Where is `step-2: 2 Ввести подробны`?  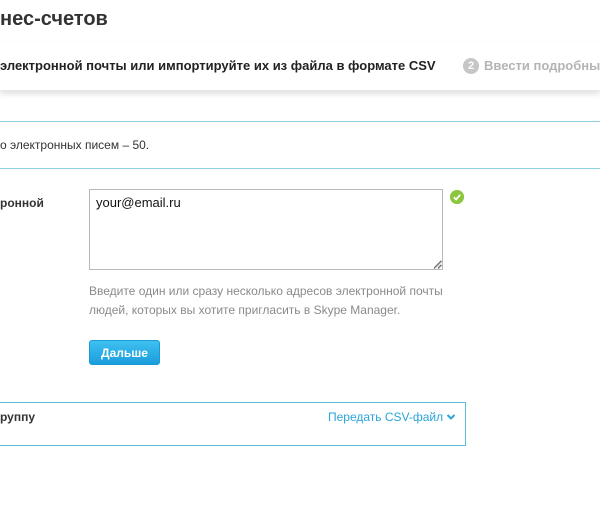
step-2: 2 Ввести подробны is located at coordinates (531, 66).